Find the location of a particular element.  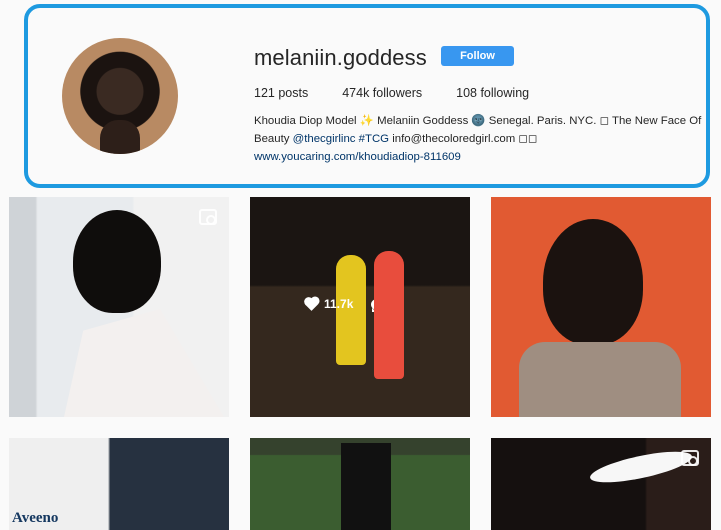

followers-label: followers is located at coordinates (396, 93).